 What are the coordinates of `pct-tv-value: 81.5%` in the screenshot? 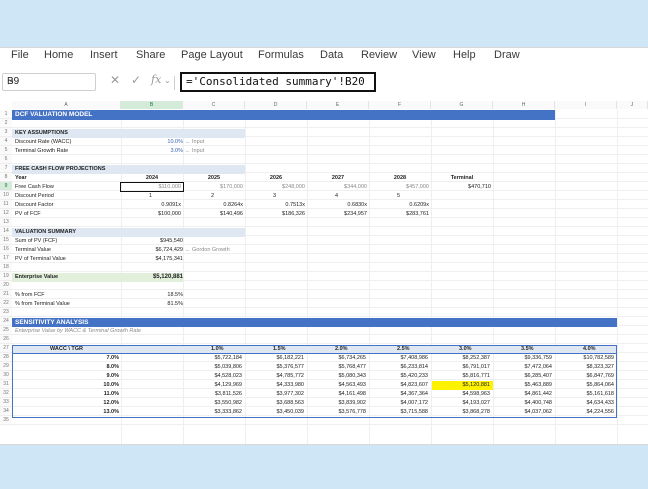 It's located at (152, 304).